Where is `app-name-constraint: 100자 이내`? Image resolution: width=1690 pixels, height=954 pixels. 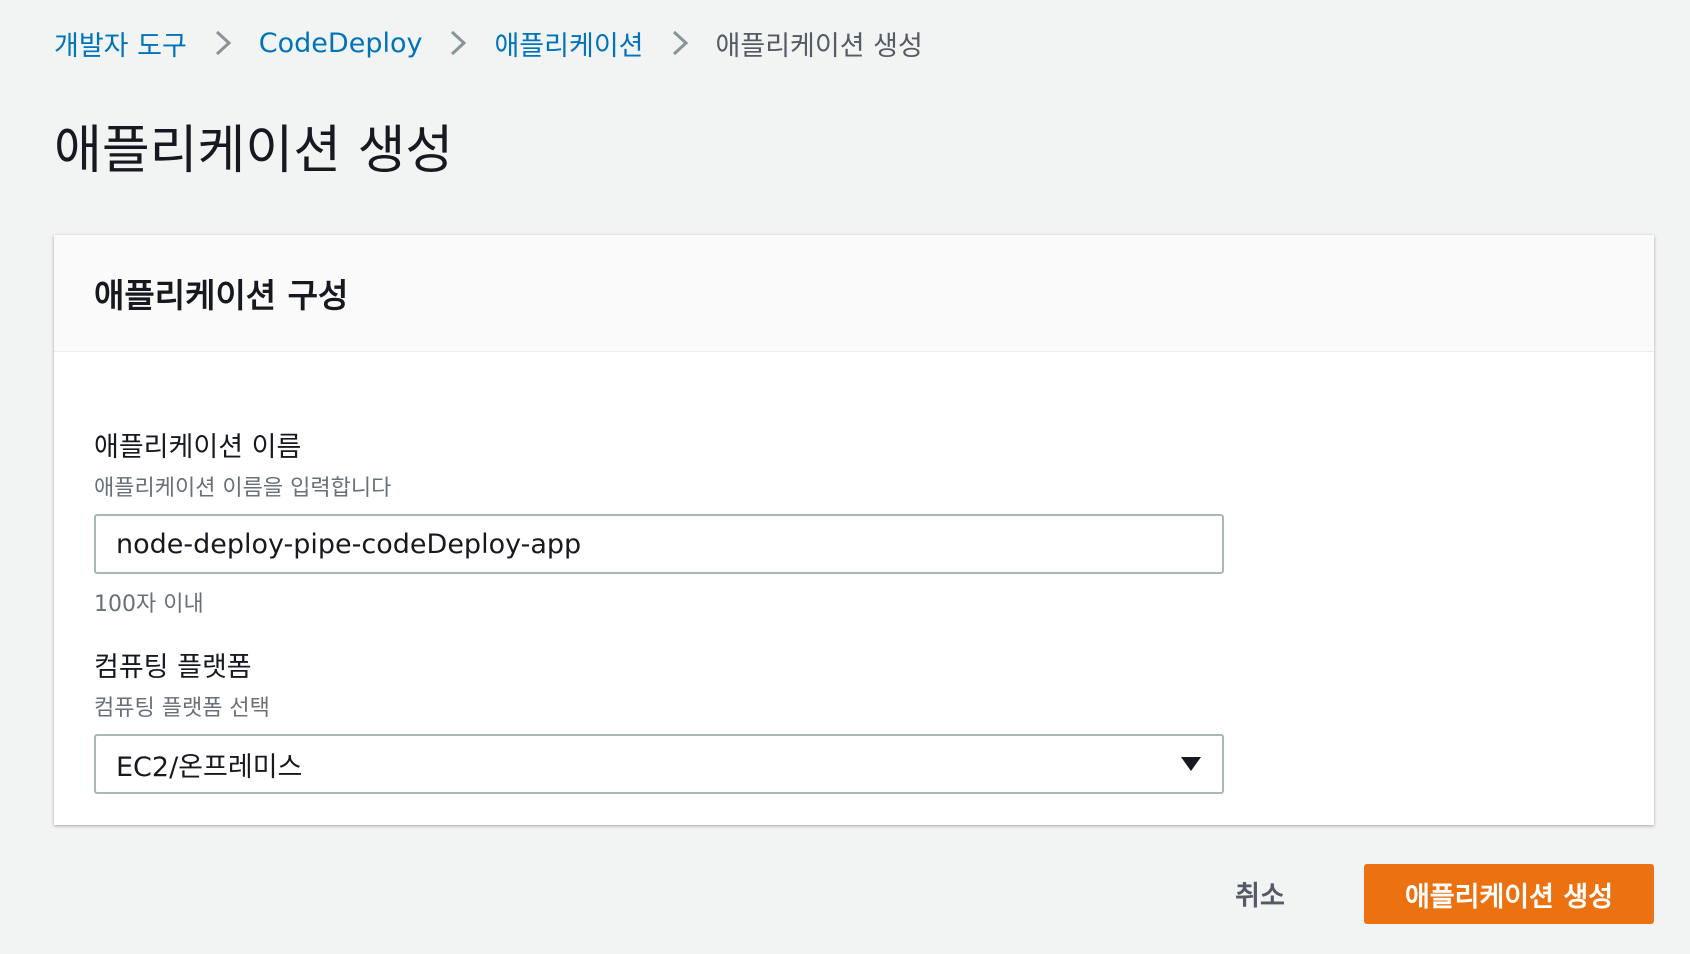
app-name-constraint: 100자 이내 is located at coordinates (149, 604).